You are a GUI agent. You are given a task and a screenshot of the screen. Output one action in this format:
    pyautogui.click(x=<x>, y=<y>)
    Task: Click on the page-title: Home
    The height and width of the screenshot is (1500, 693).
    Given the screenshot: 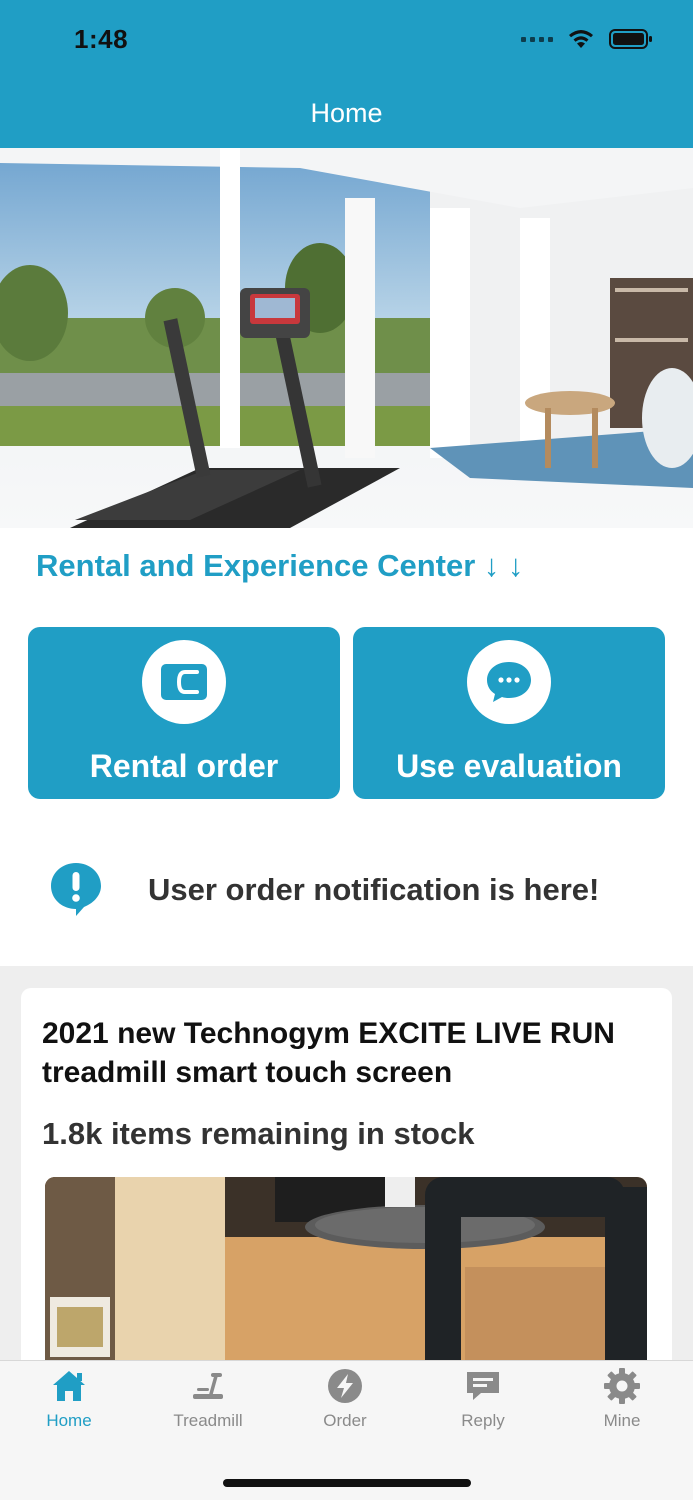 What is the action you would take?
    pyautogui.click(x=346, y=112)
    